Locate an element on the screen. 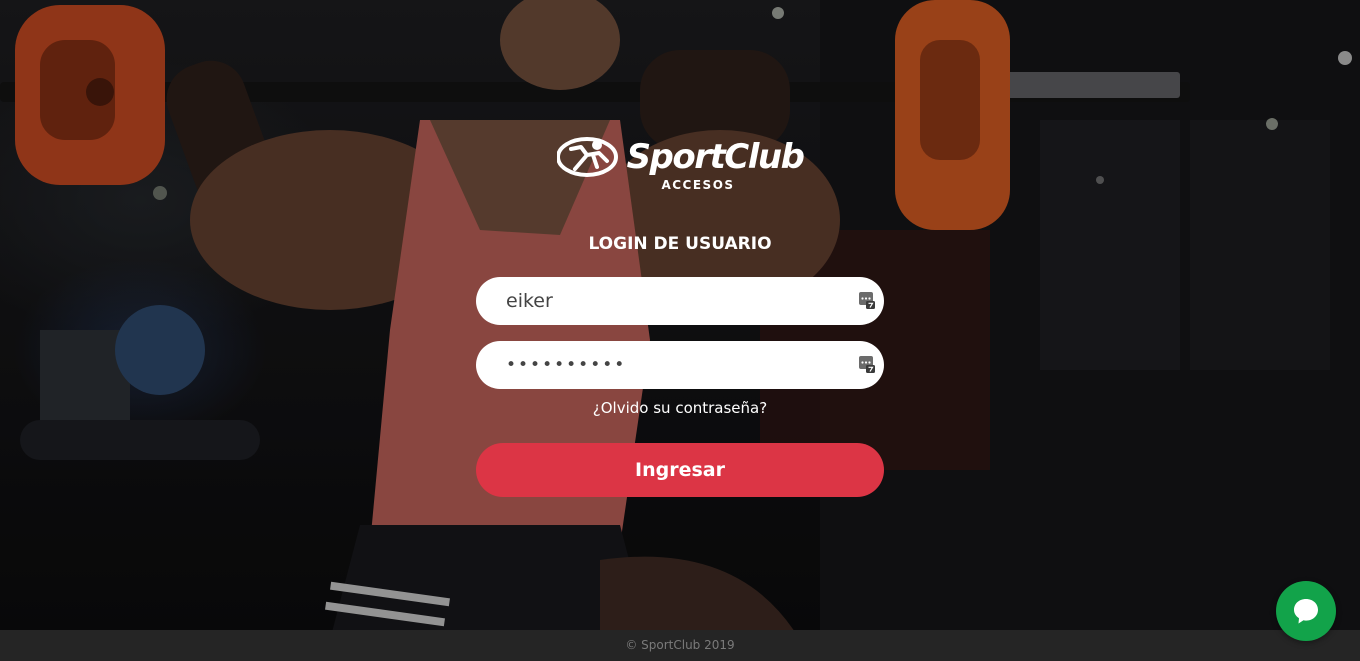 The width and height of the screenshot is (1360, 661). chat-bubble-icon is located at coordinates (1306, 611).